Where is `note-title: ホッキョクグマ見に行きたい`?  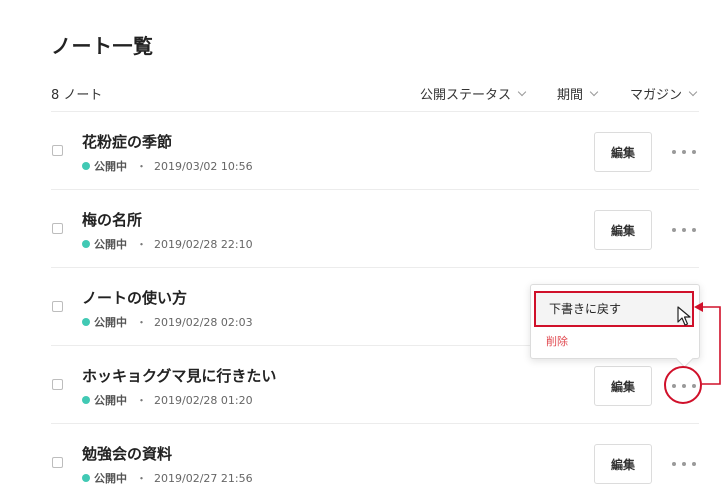
note-title: ホッキョクグマ見に行きたい is located at coordinates (179, 375).